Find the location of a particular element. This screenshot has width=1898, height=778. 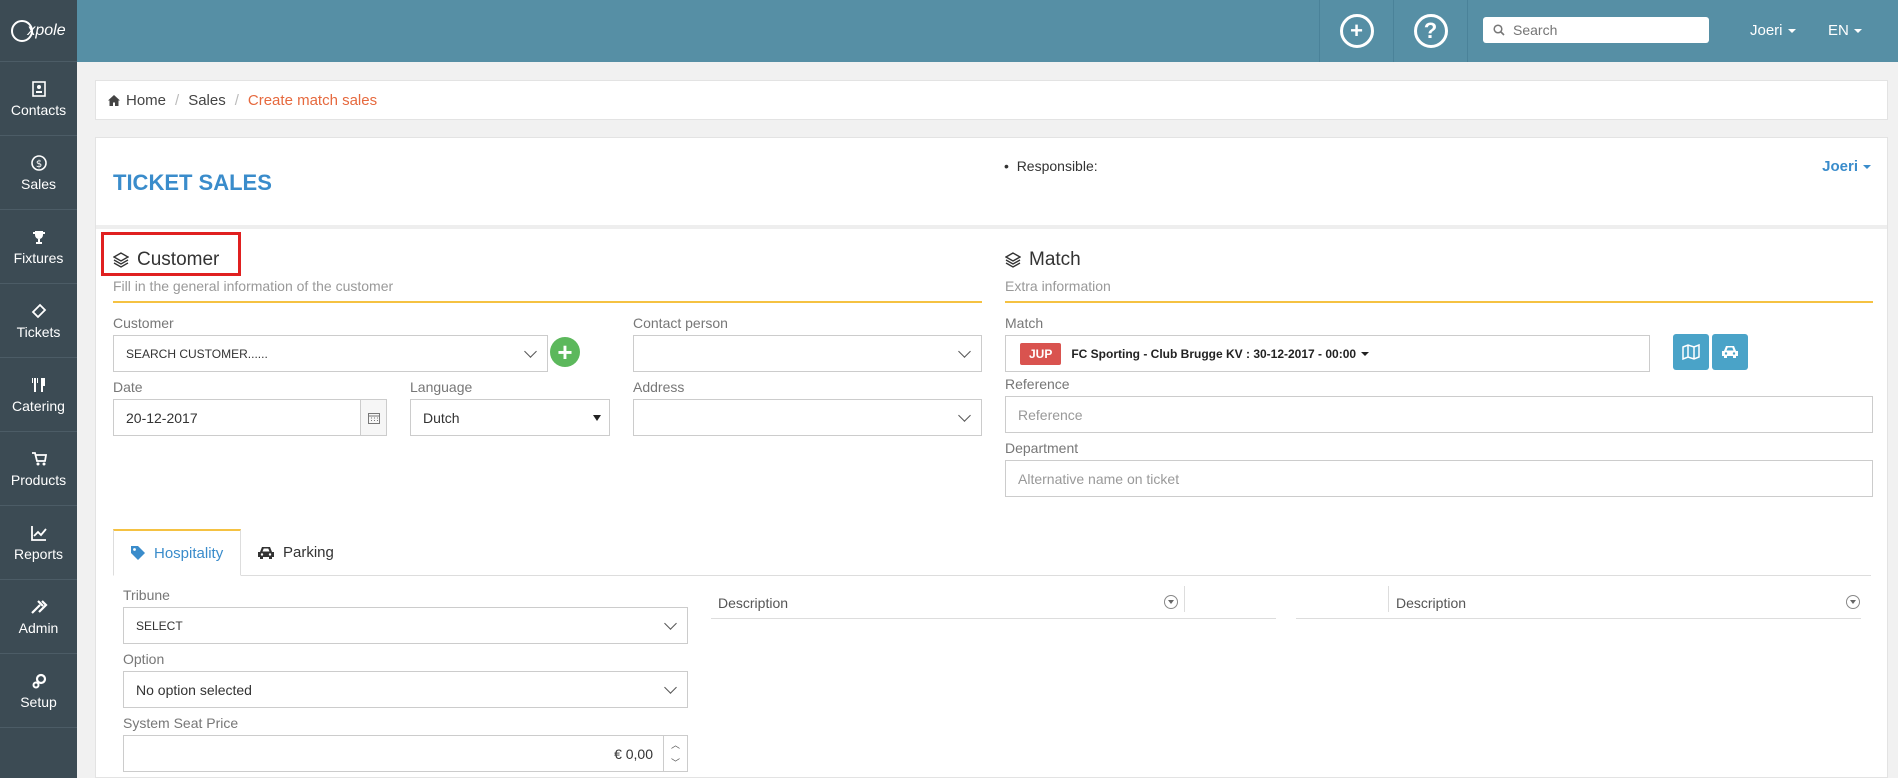

option-label: Option is located at coordinates (144, 659).